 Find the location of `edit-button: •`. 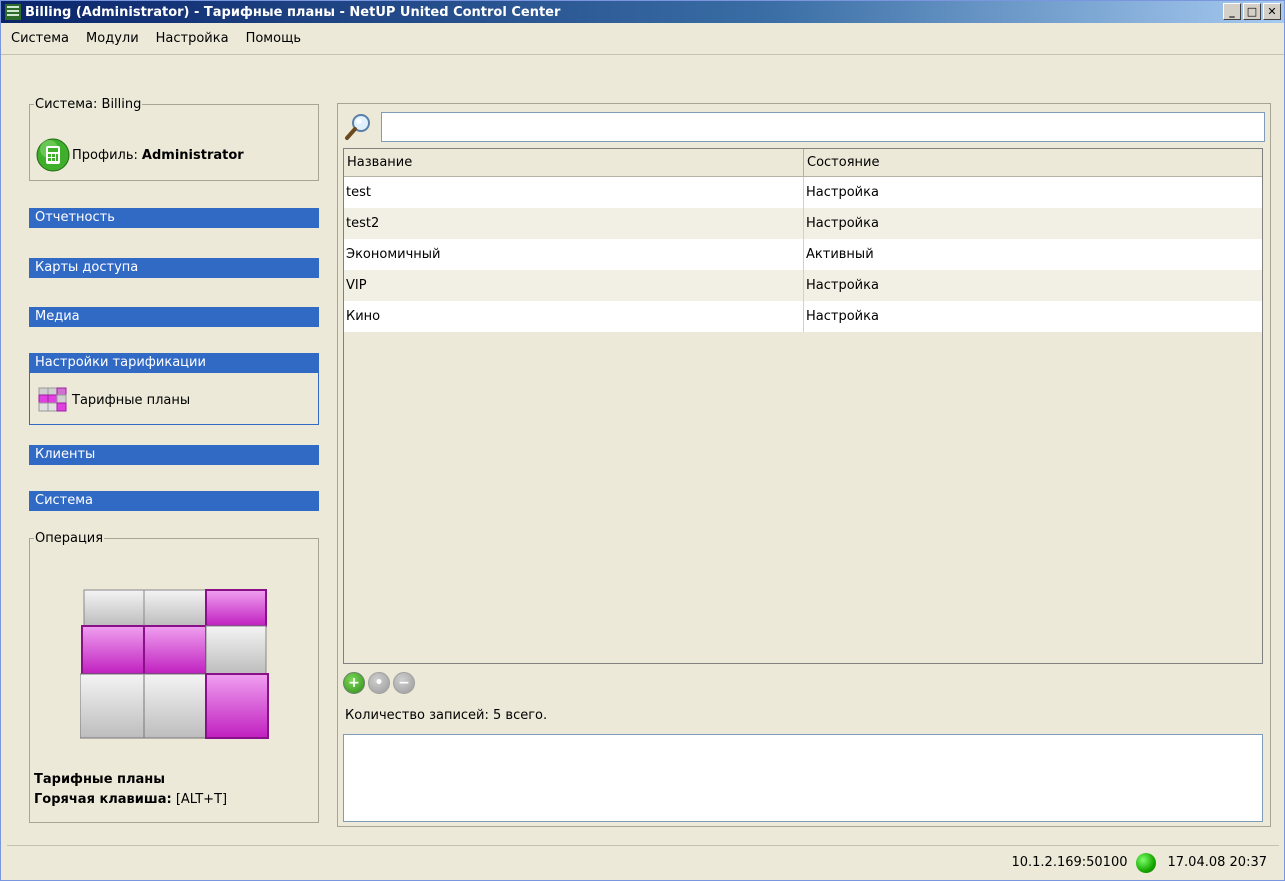

edit-button: • is located at coordinates (379, 683).